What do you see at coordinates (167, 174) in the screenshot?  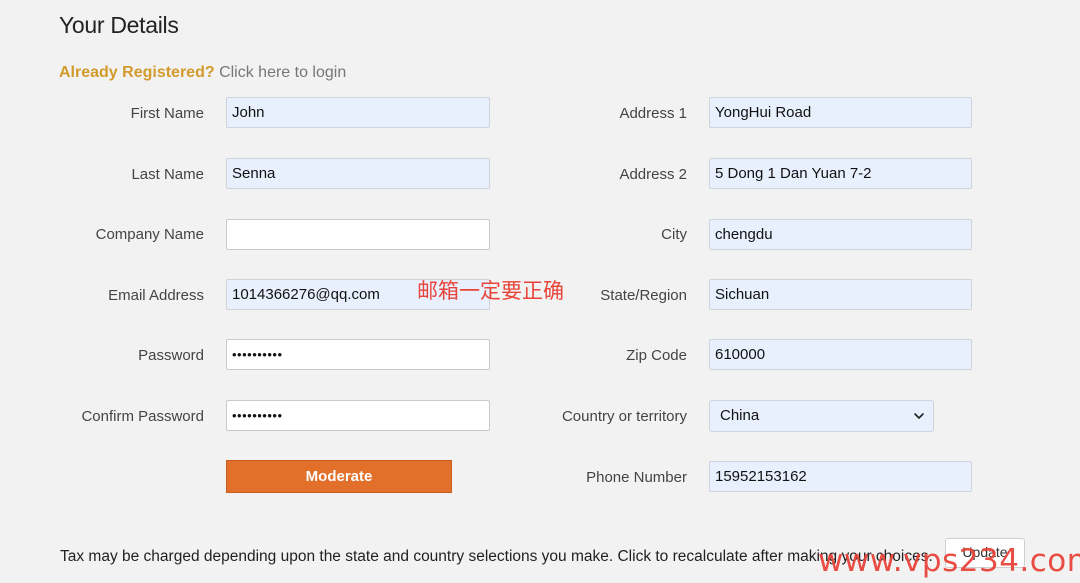 I see `last-name-label: Last Name` at bounding box center [167, 174].